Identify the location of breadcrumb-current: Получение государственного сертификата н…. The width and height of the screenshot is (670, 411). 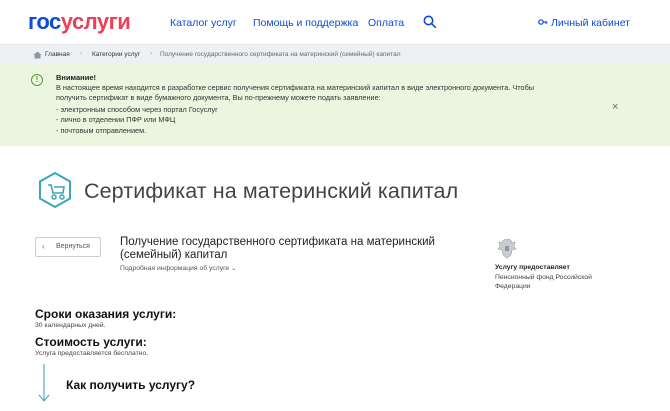
(280, 54).